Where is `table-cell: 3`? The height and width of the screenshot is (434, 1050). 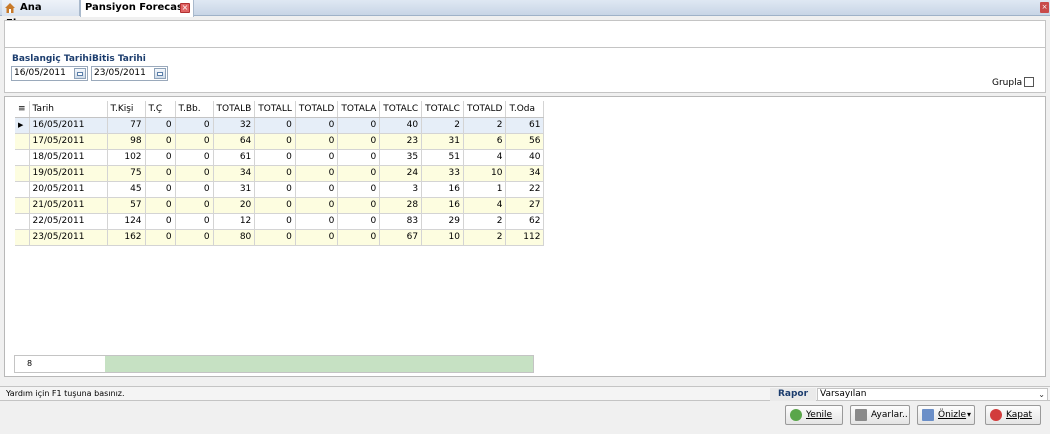
table-cell: 3 is located at coordinates (401, 189).